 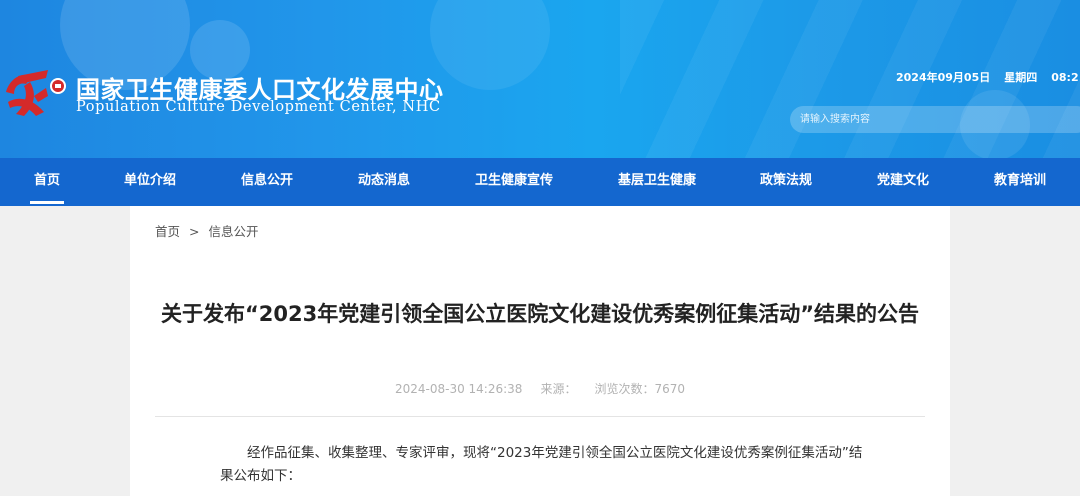 I want to click on nav-item-party-culture: 党建文化, so click(x=903, y=182).